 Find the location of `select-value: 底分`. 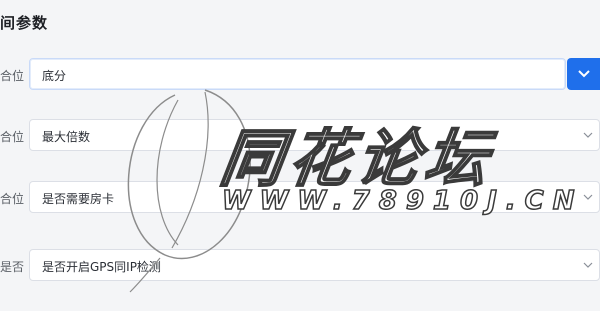

select-value: 底分 is located at coordinates (54, 76).